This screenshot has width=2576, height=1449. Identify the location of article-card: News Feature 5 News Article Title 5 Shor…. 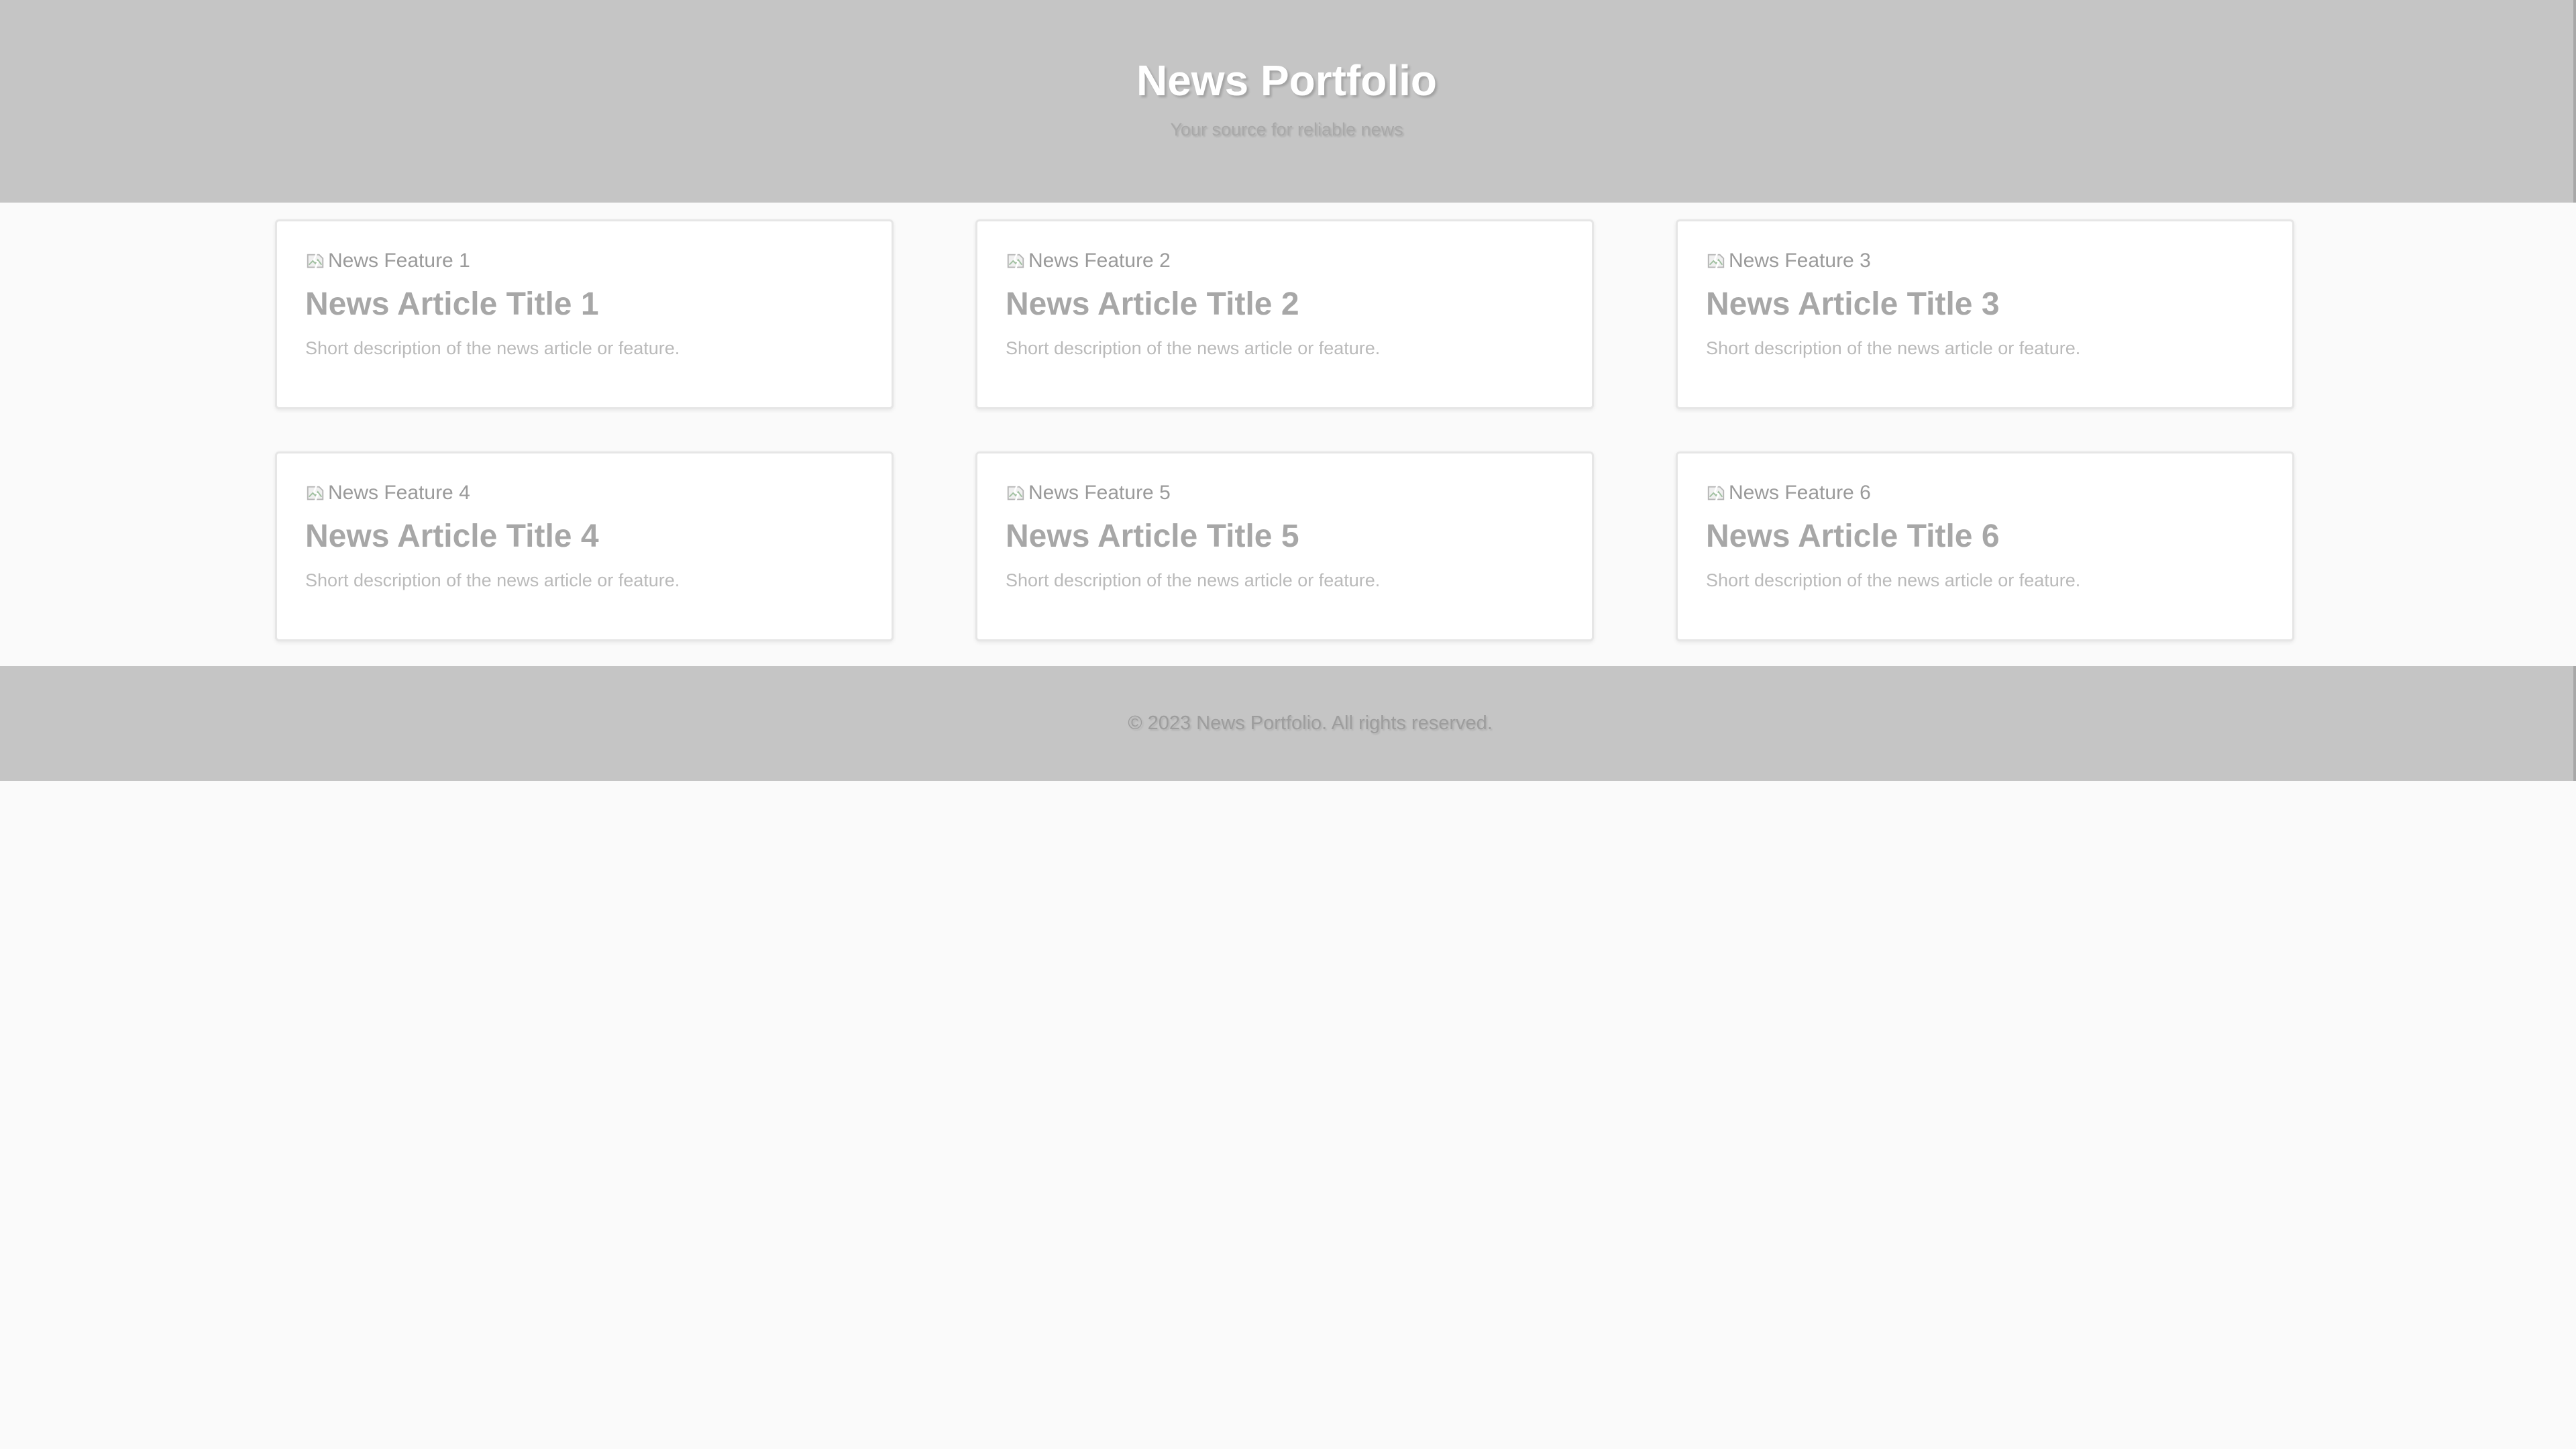
(1284, 546).